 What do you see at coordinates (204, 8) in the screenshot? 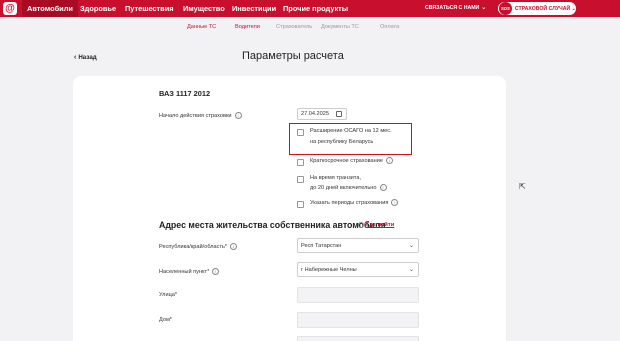
I see `nav-item-property: Имущество` at bounding box center [204, 8].